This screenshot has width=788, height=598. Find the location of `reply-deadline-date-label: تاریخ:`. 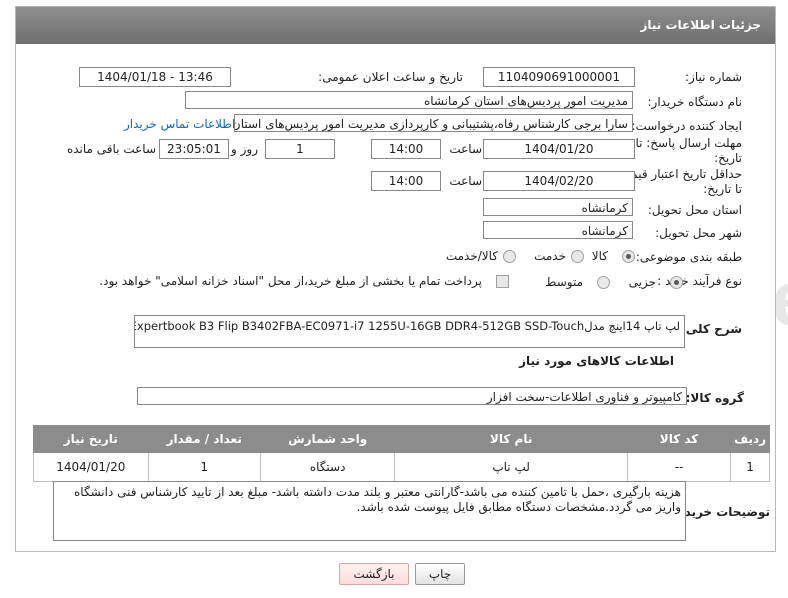

reply-deadline-date-label: تاریخ: is located at coordinates (728, 158).